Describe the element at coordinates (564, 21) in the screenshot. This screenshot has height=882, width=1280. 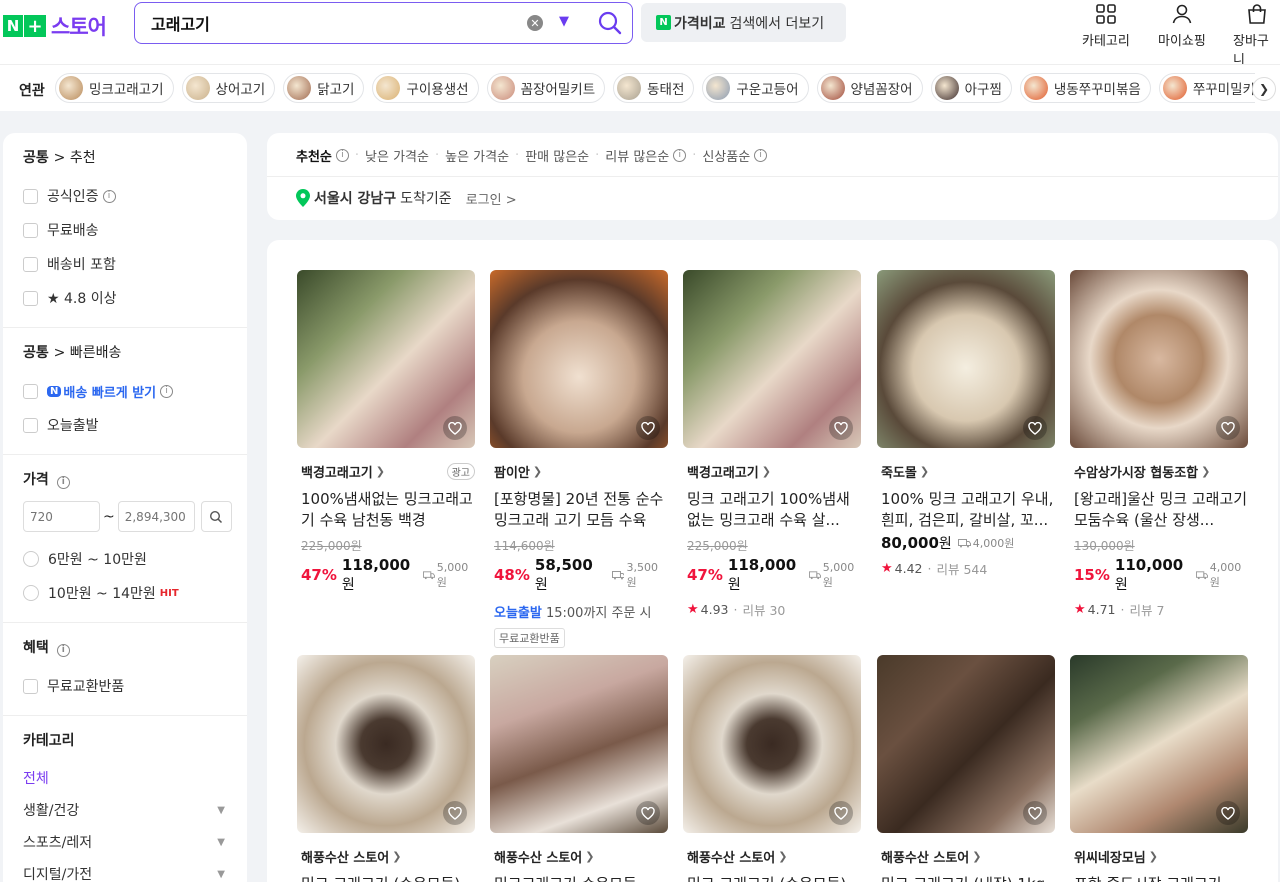
I see `dropdown-triangle-icon: ▼` at that location.